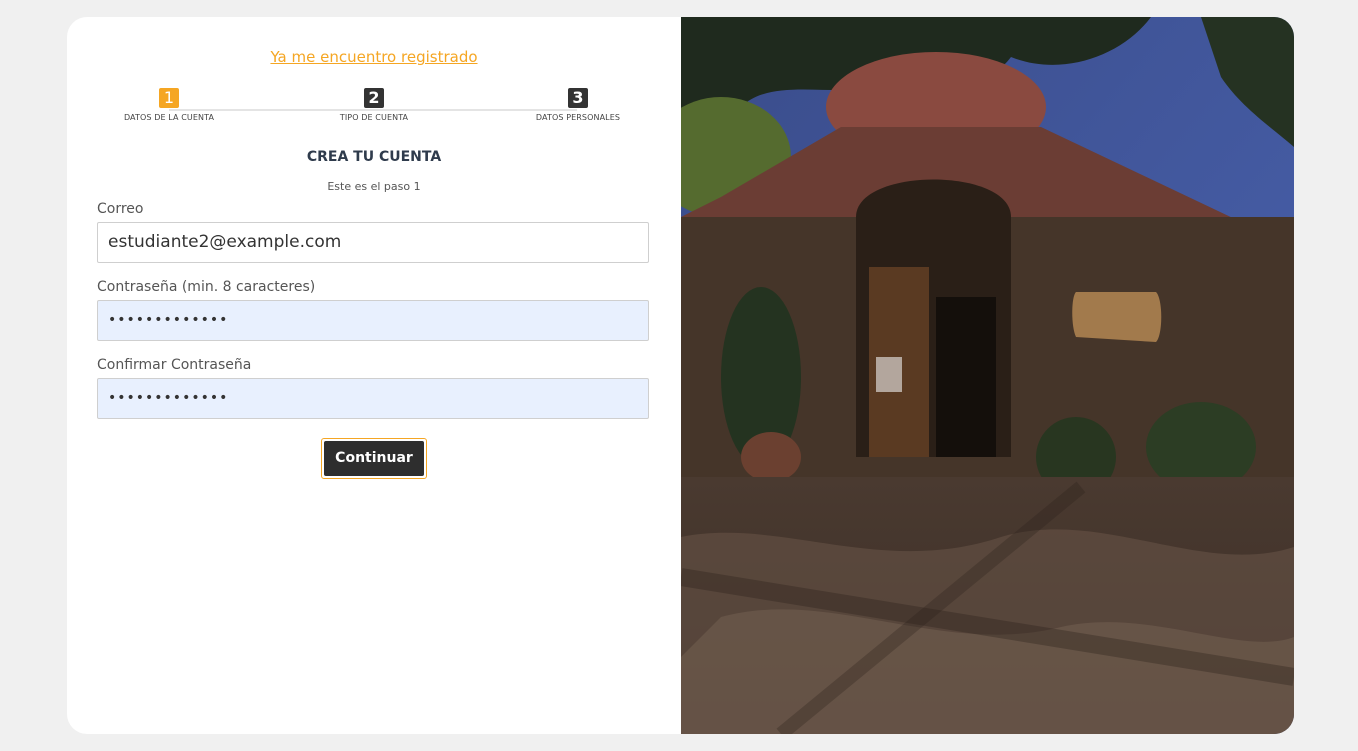 This screenshot has height=751, width=1358. What do you see at coordinates (374, 98) in the screenshot?
I see `step-2-number: 2` at bounding box center [374, 98].